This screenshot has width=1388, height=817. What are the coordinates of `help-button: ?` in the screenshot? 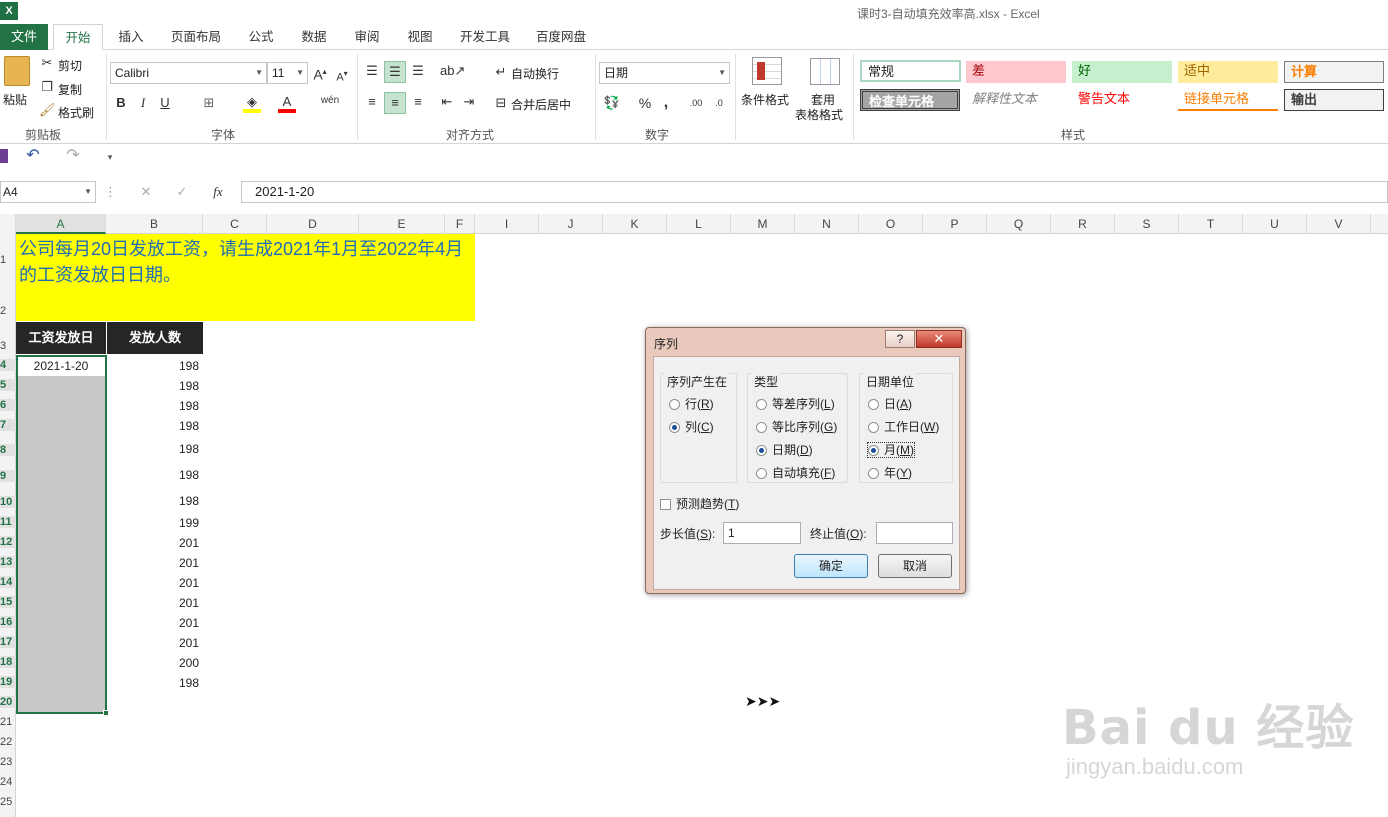 It's located at (900, 339).